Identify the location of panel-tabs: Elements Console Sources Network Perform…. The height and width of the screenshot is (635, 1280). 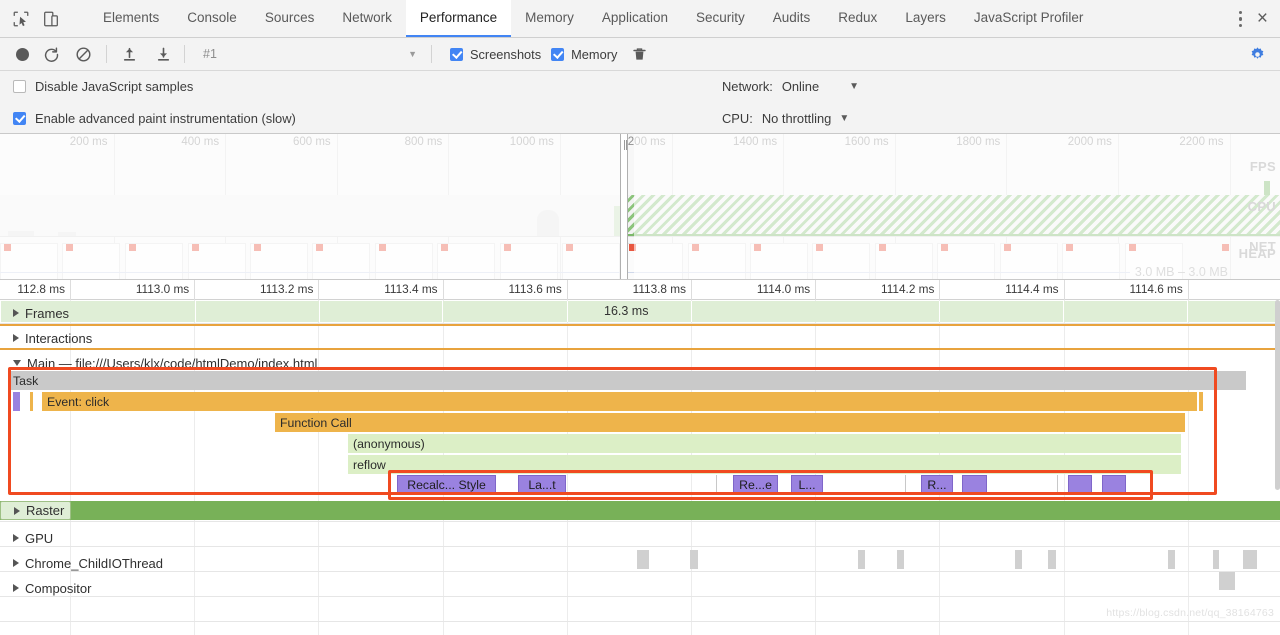
(649, 18).